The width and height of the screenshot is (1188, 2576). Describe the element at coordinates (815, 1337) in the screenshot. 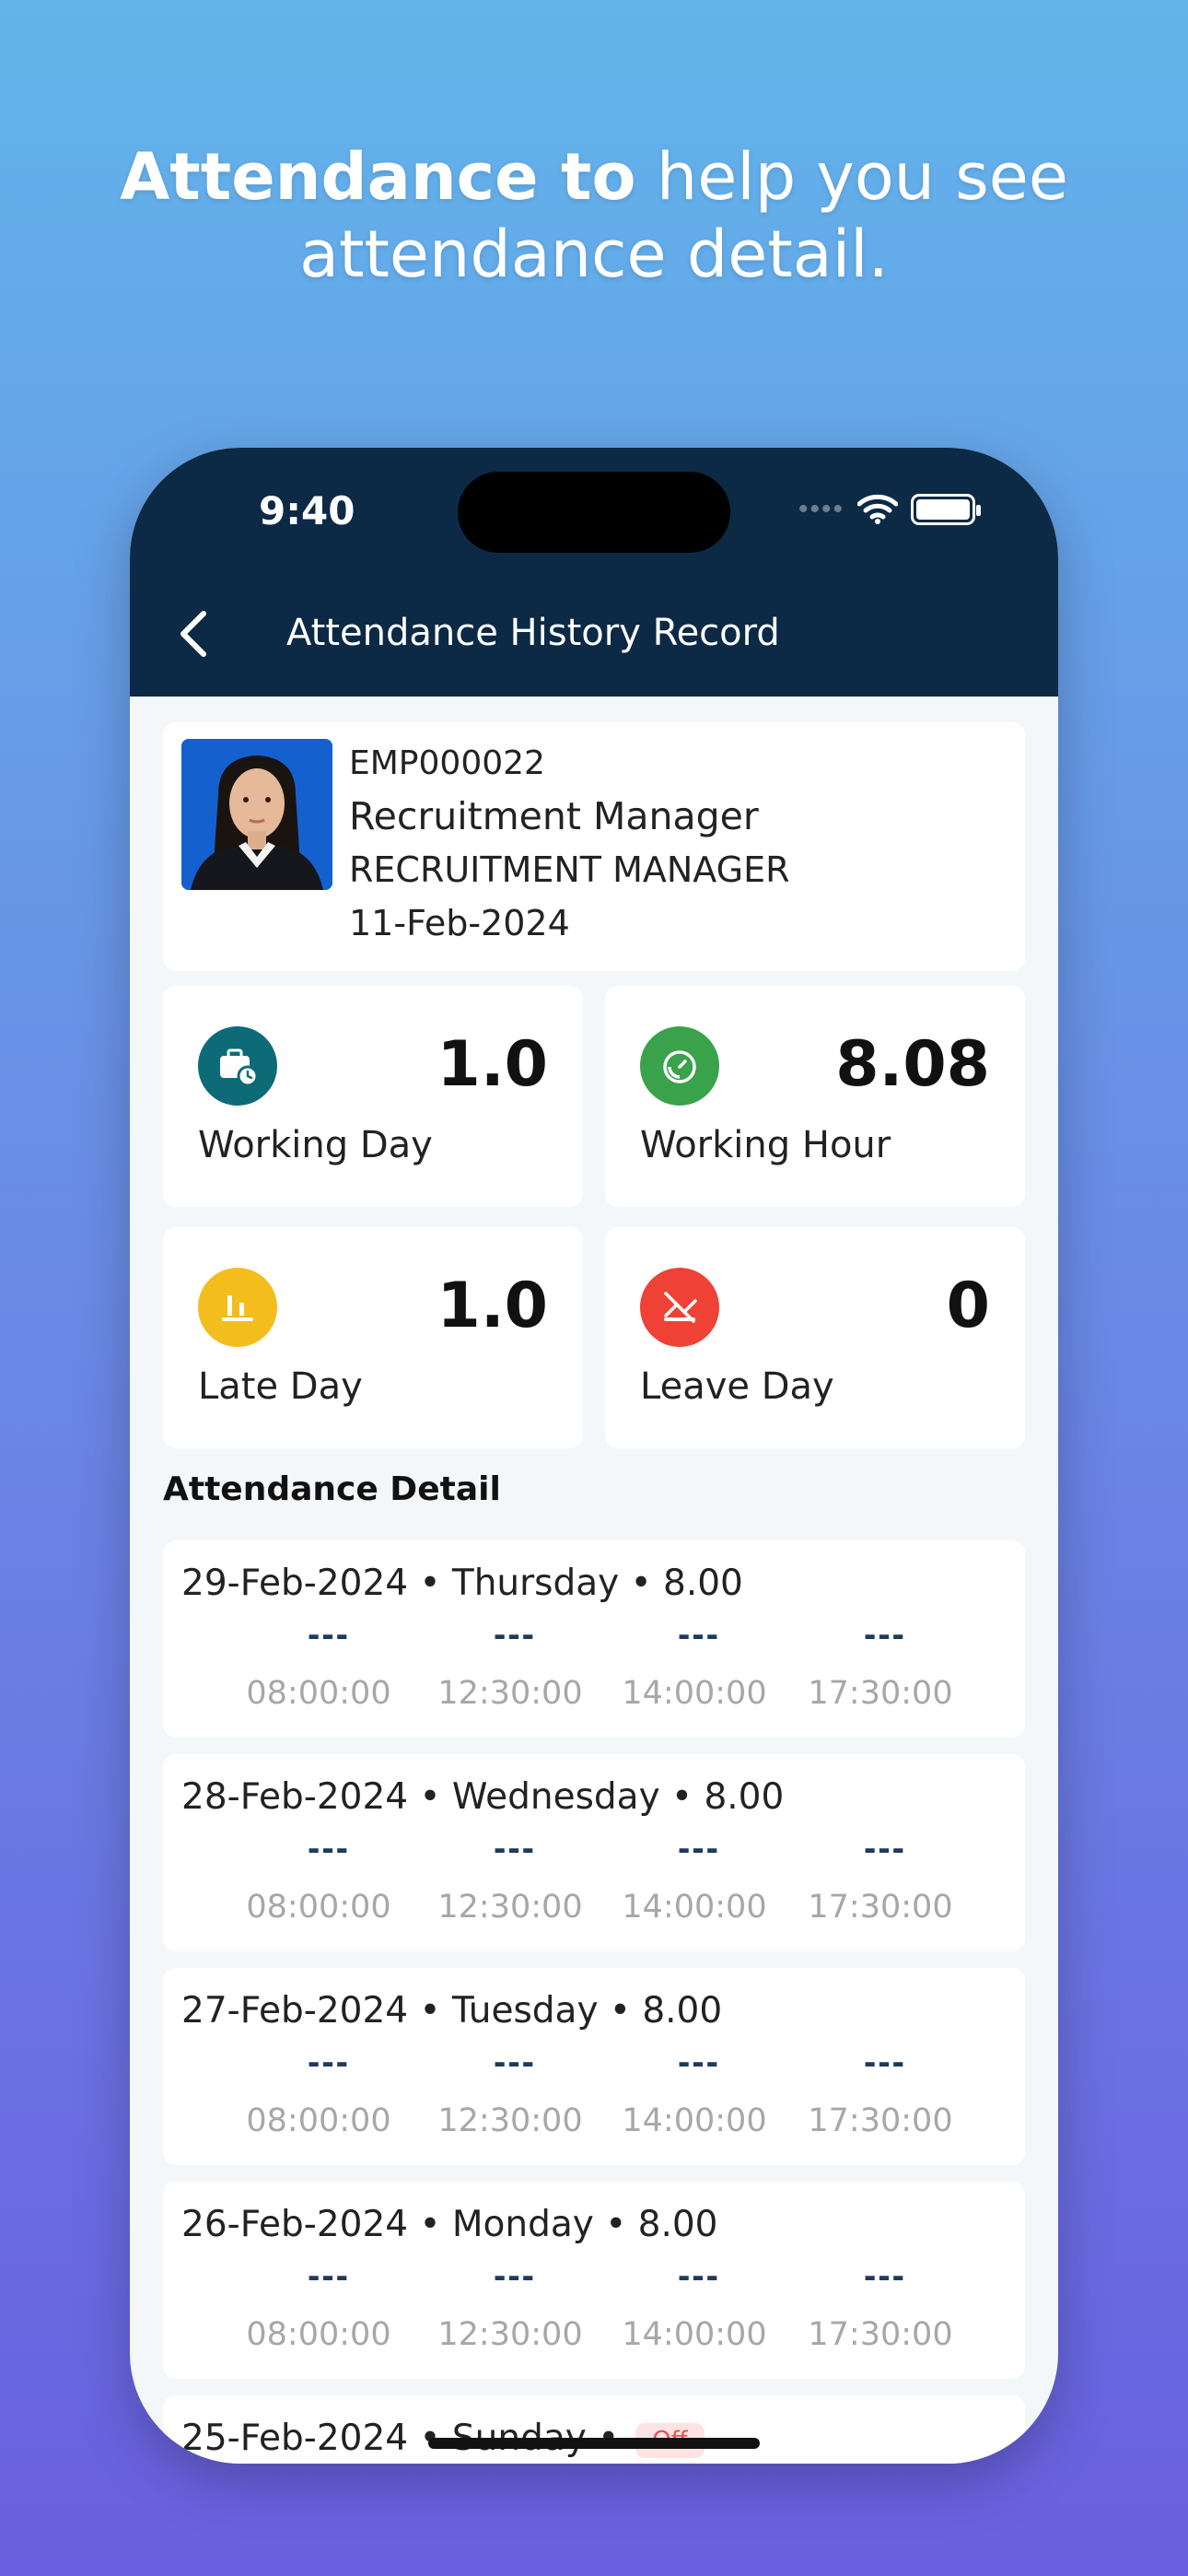

I see `stat-leave-day: 0 Leave Day` at that location.